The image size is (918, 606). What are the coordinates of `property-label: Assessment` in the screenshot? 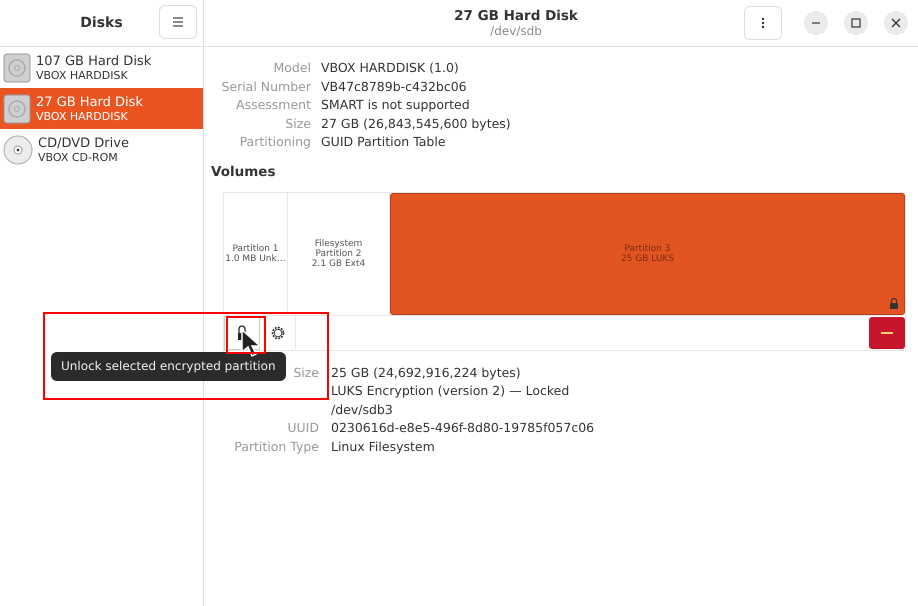 It's located at (273, 105).